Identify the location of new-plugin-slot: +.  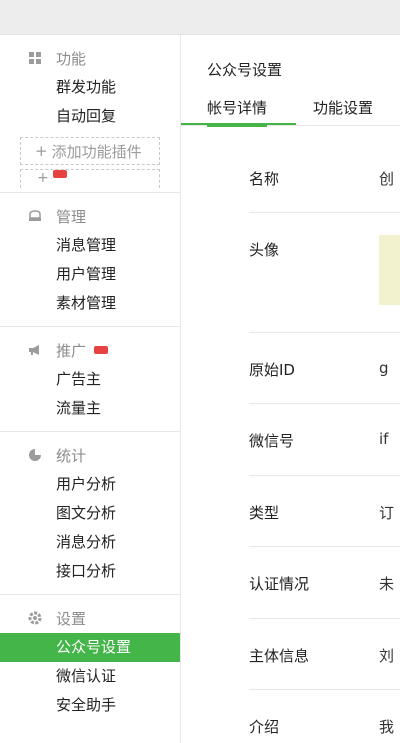
(90, 178).